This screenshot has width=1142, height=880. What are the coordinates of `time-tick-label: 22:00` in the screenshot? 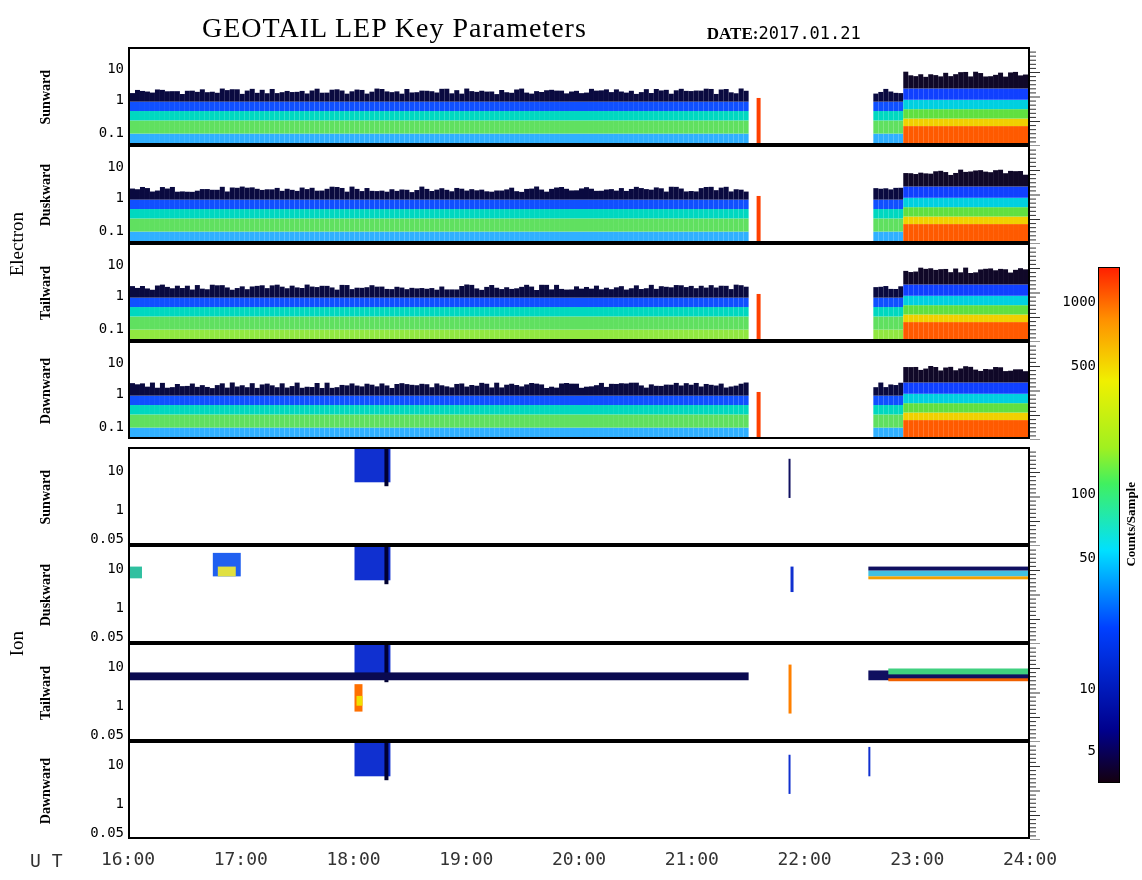 It's located at (804, 858).